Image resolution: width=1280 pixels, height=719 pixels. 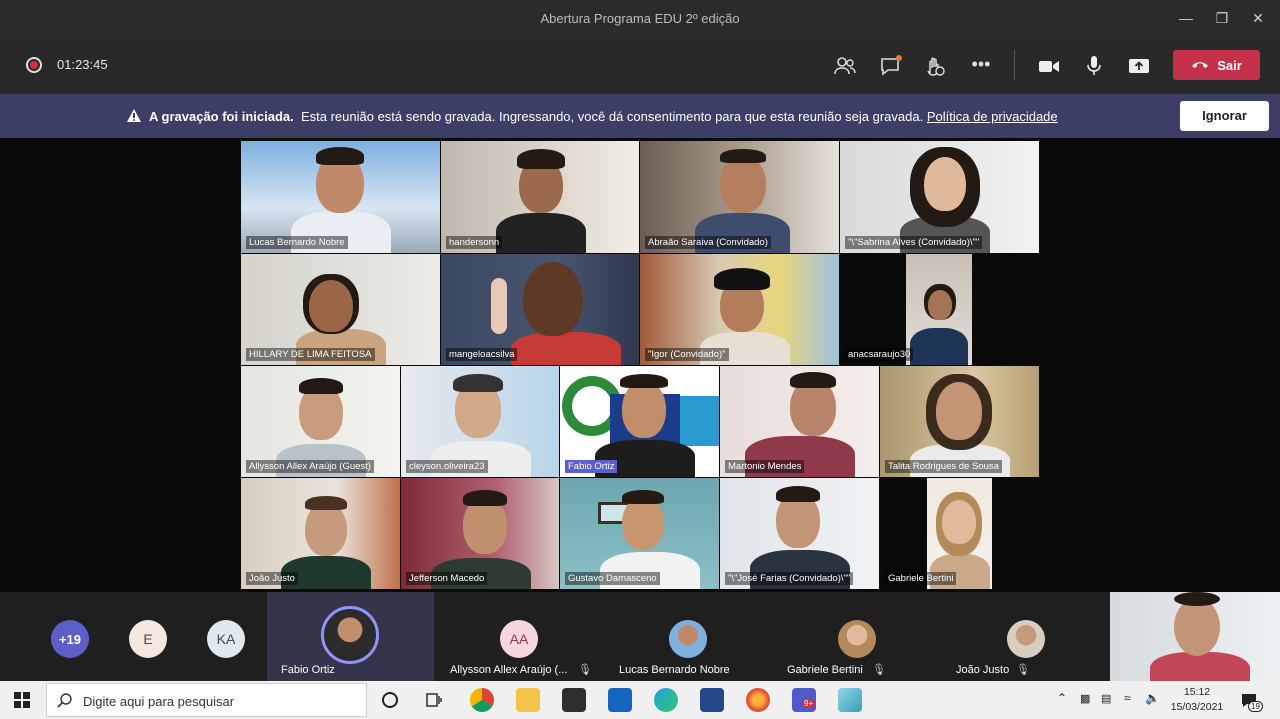 What do you see at coordinates (939, 309) in the screenshot?
I see `video-tile: anacsaraujo30` at bounding box center [939, 309].